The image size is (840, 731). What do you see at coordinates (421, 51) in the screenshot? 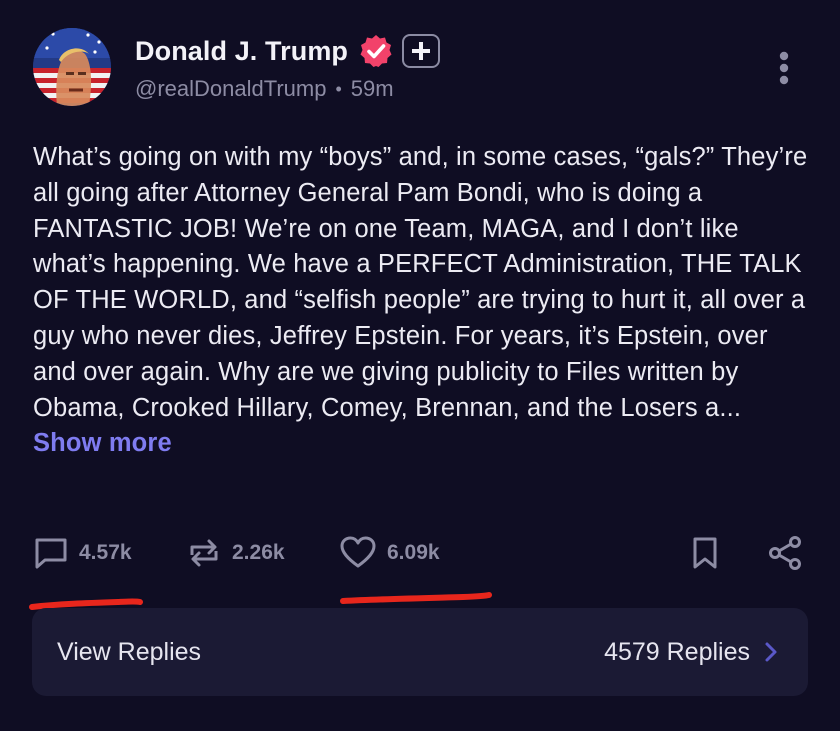
I see `truth-plus-icon` at bounding box center [421, 51].